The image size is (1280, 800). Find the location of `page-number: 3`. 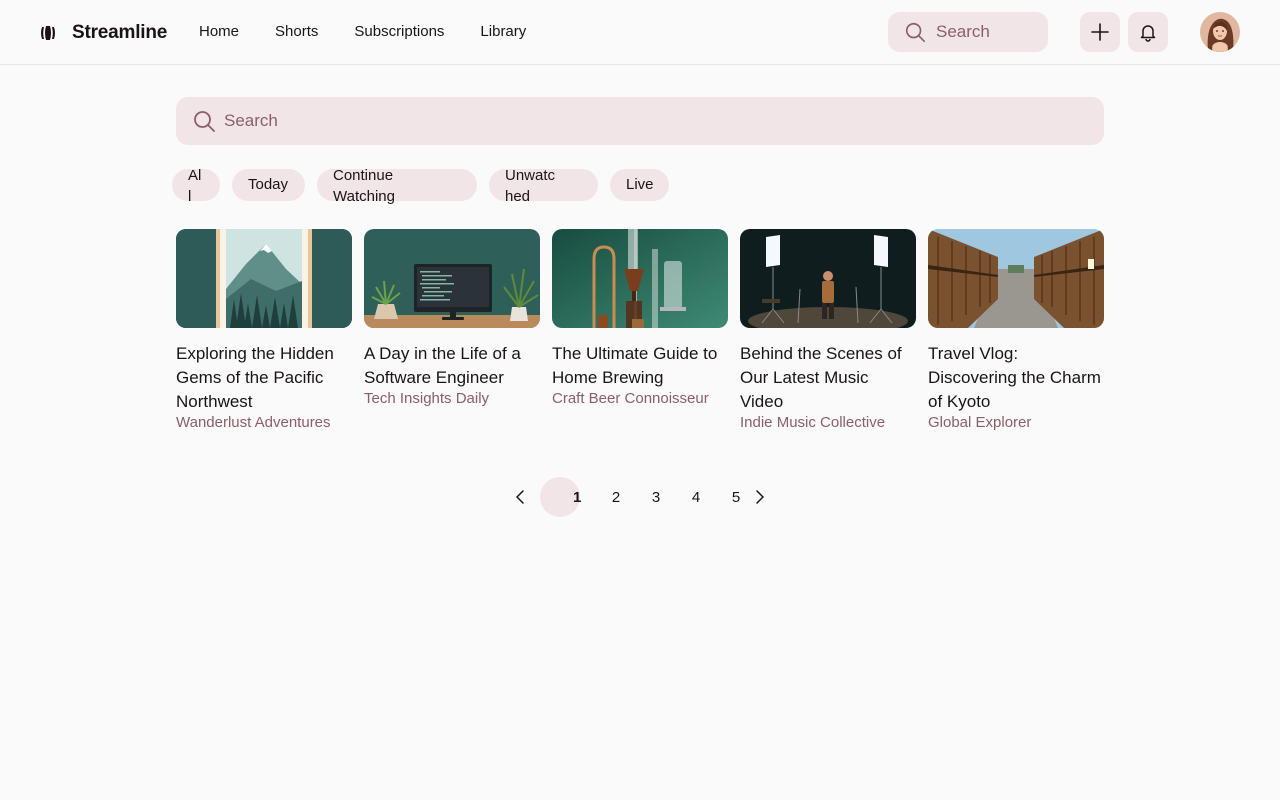

page-number: 3 is located at coordinates (656, 497).